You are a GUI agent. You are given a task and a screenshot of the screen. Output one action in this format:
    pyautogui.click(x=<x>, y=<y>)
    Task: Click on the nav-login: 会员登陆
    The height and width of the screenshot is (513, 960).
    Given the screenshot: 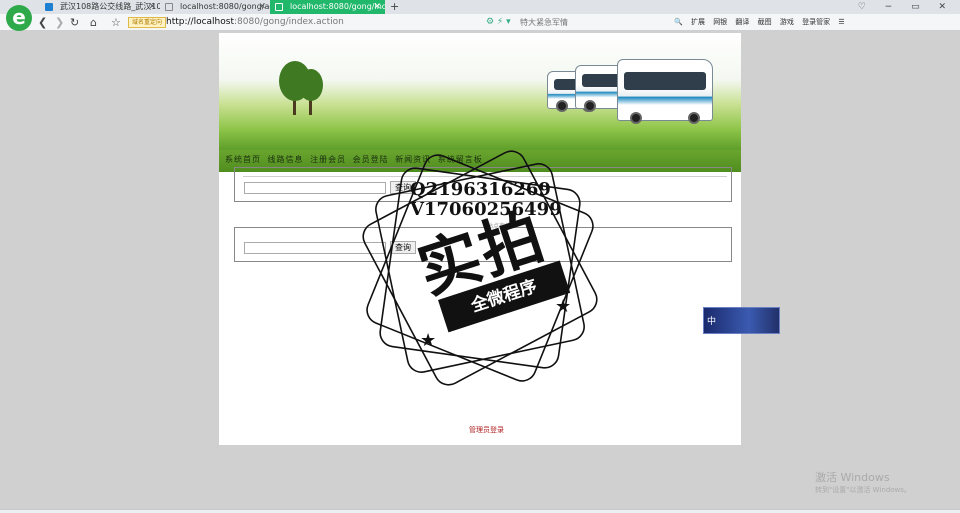 What is the action you would take?
    pyautogui.click(x=371, y=159)
    